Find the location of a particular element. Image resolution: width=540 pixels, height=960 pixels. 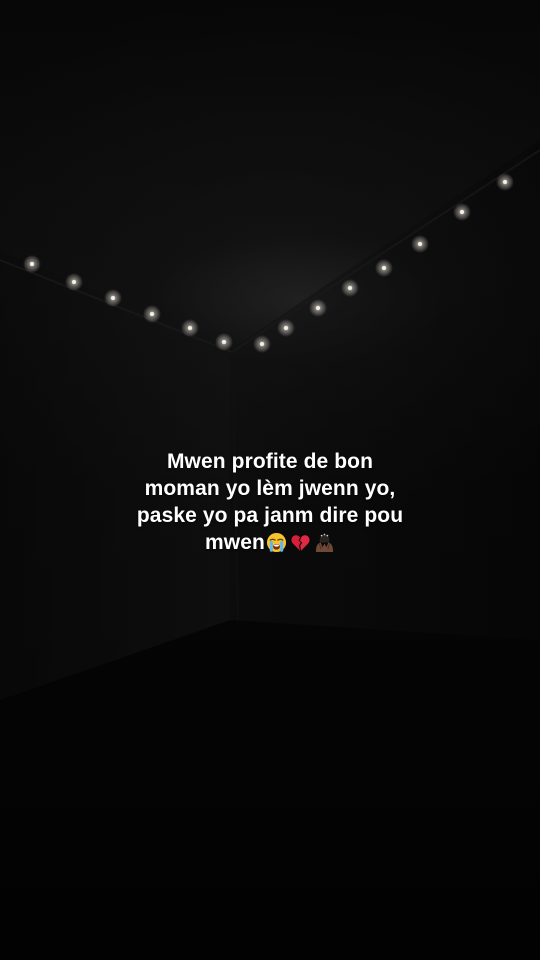

caption-line-2: moman yo lèm jwenn yo, is located at coordinates (270, 488).